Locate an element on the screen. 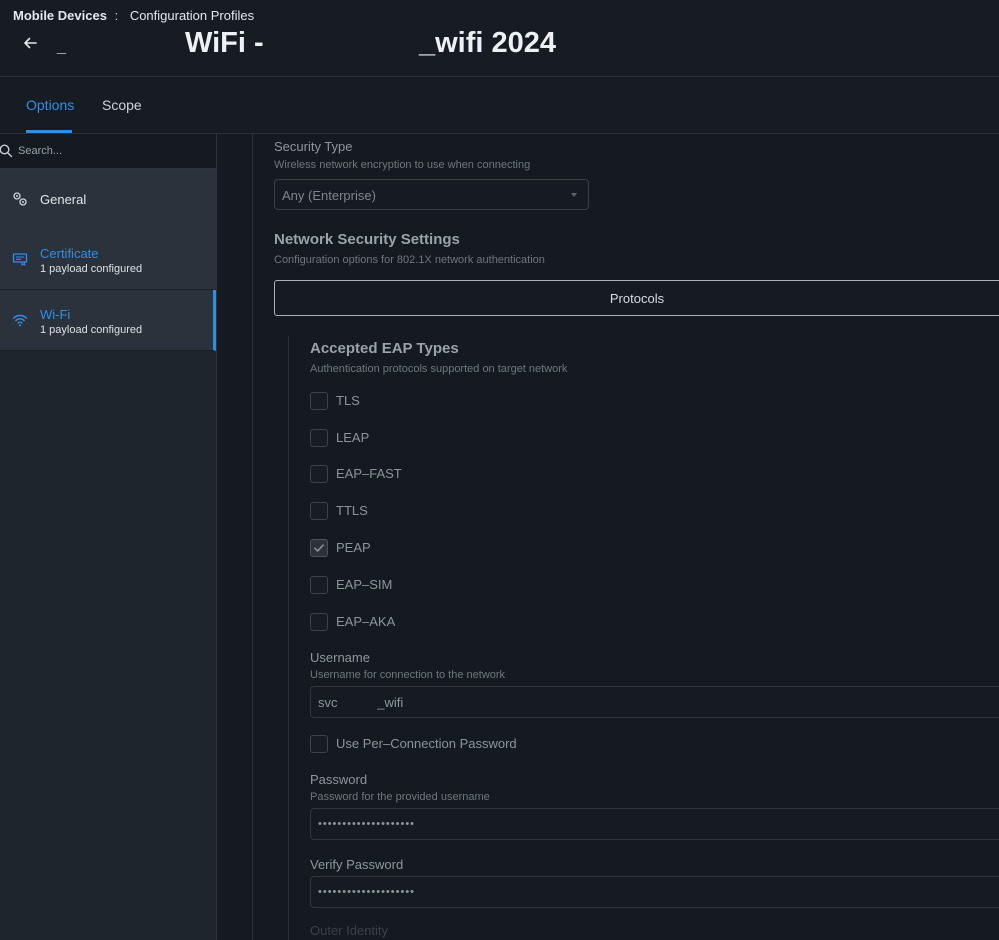 The width and height of the screenshot is (999, 940). sidebar-item-label: General is located at coordinates (63, 199).